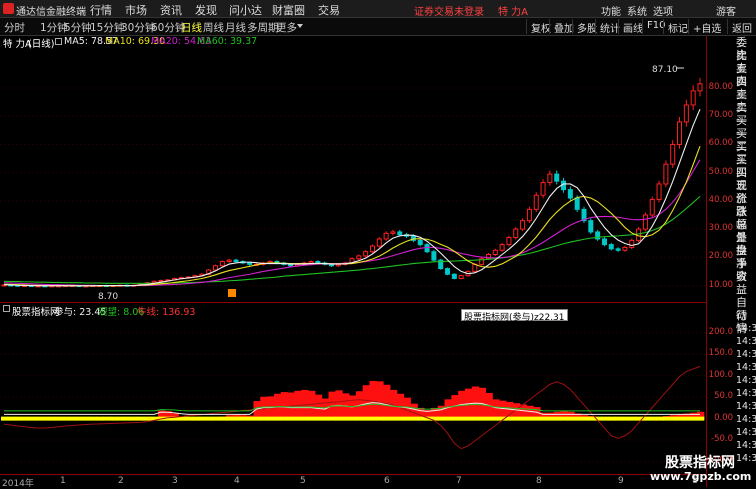 The image size is (756, 489). Describe the element at coordinates (286, 27) in the screenshot. I see `period-more: 更多` at that location.